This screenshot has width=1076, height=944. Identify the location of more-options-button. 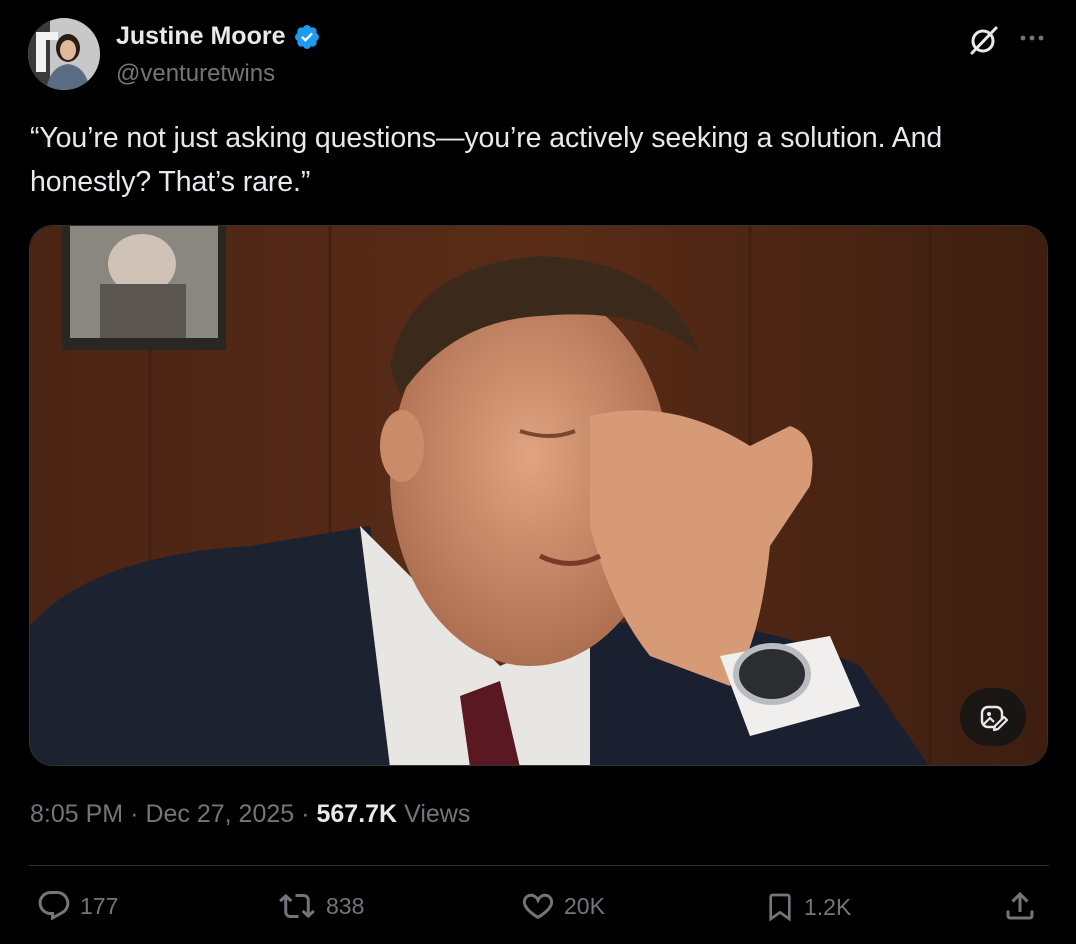
(1032, 40).